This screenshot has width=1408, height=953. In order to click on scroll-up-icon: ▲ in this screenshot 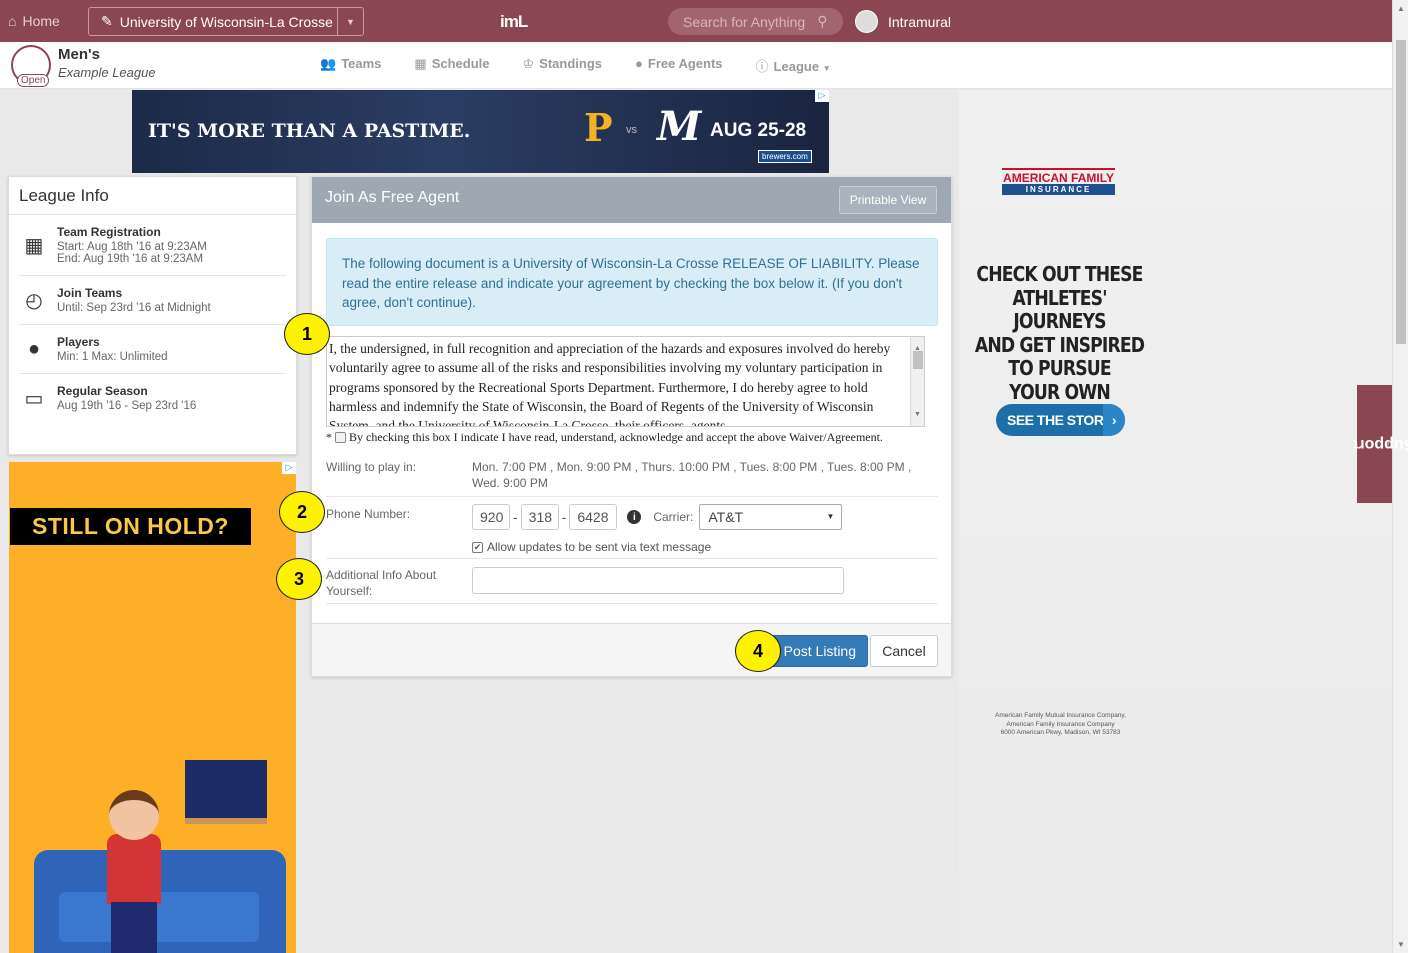, I will do `click(1401, 8)`.